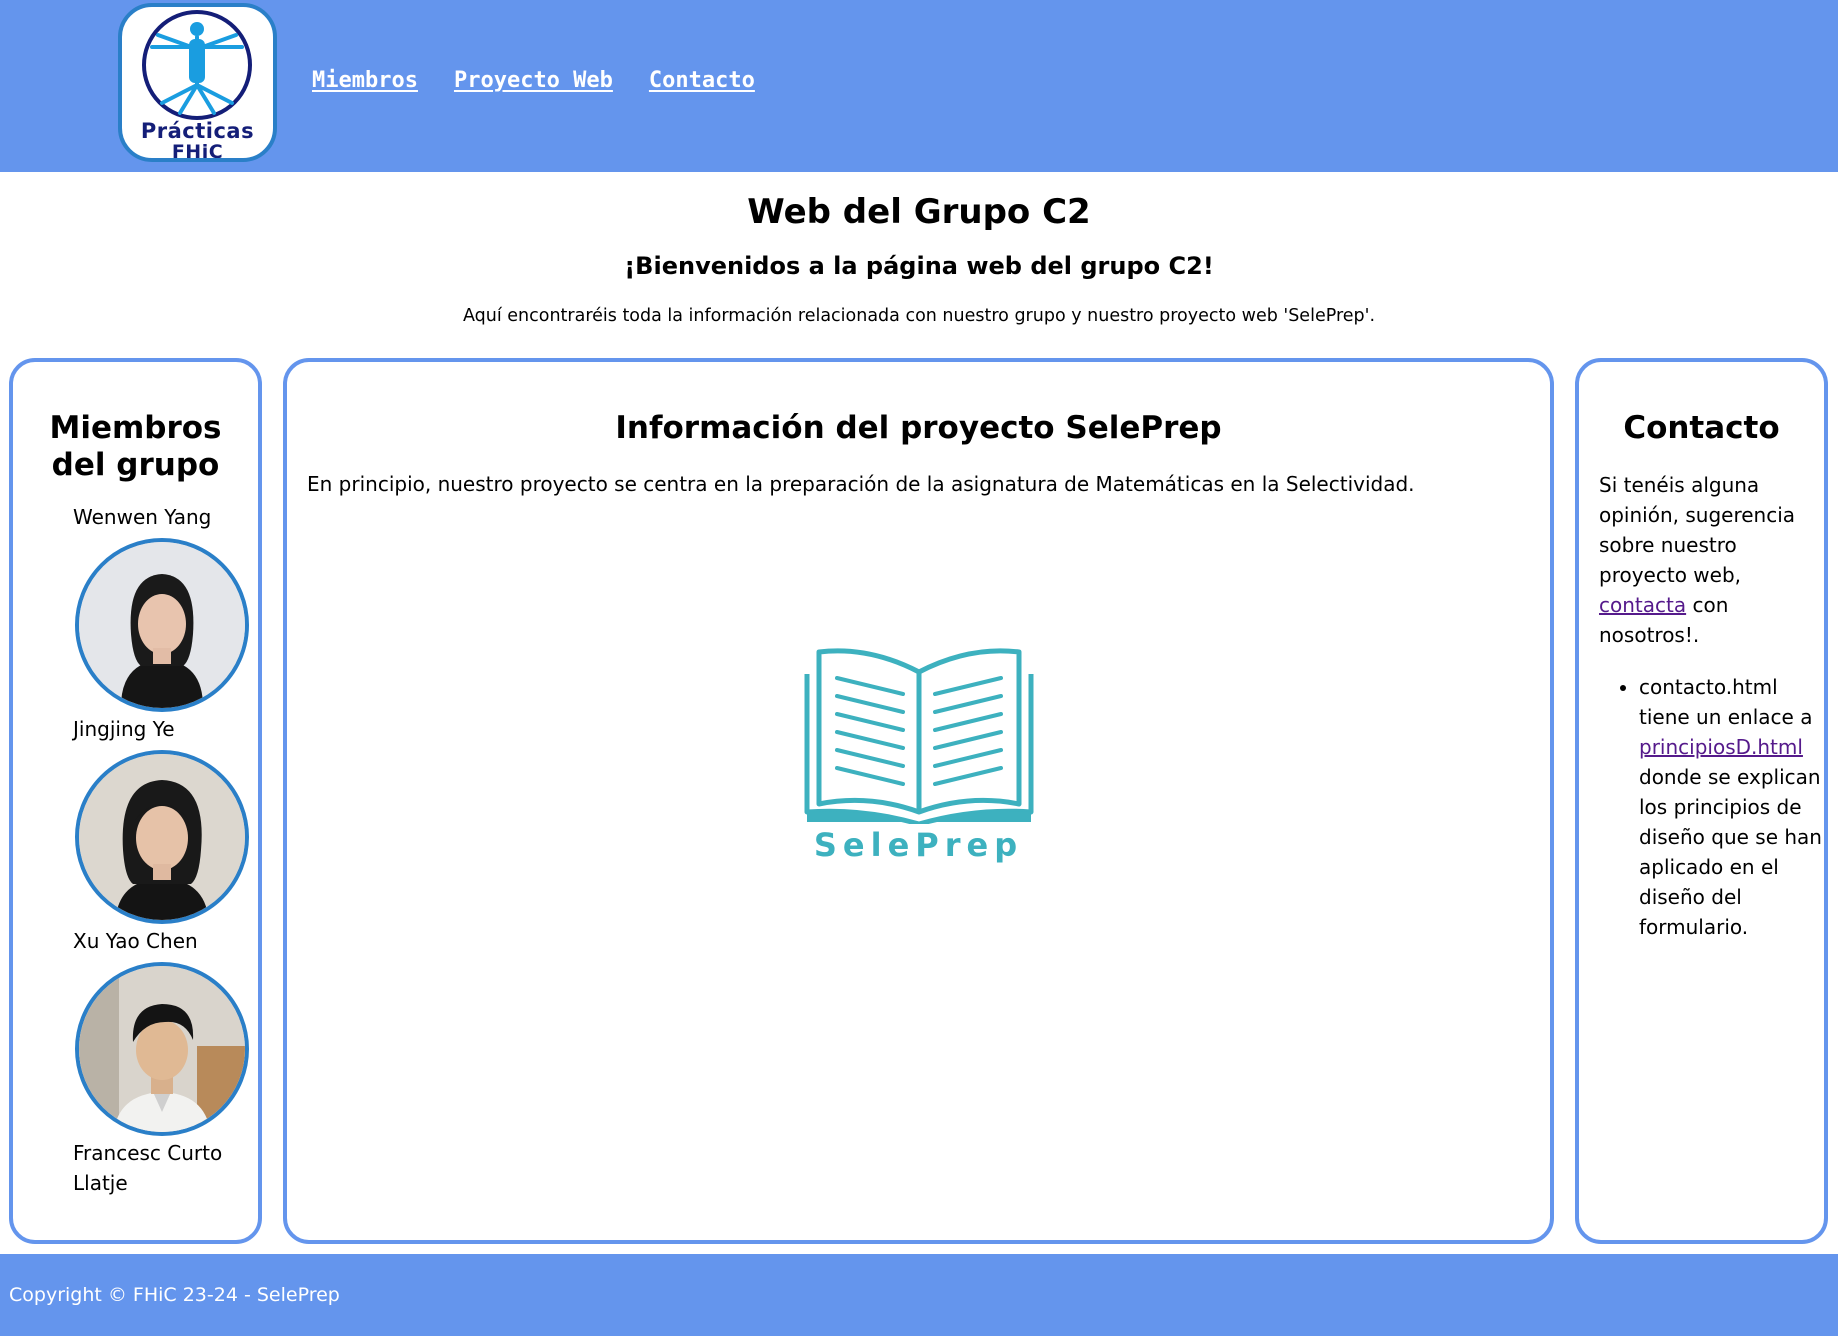 This screenshot has height=1336, width=1838. What do you see at coordinates (1726, 702) in the screenshot?
I see `list-item-text-before: contacto.html tiene un enlace a` at bounding box center [1726, 702].